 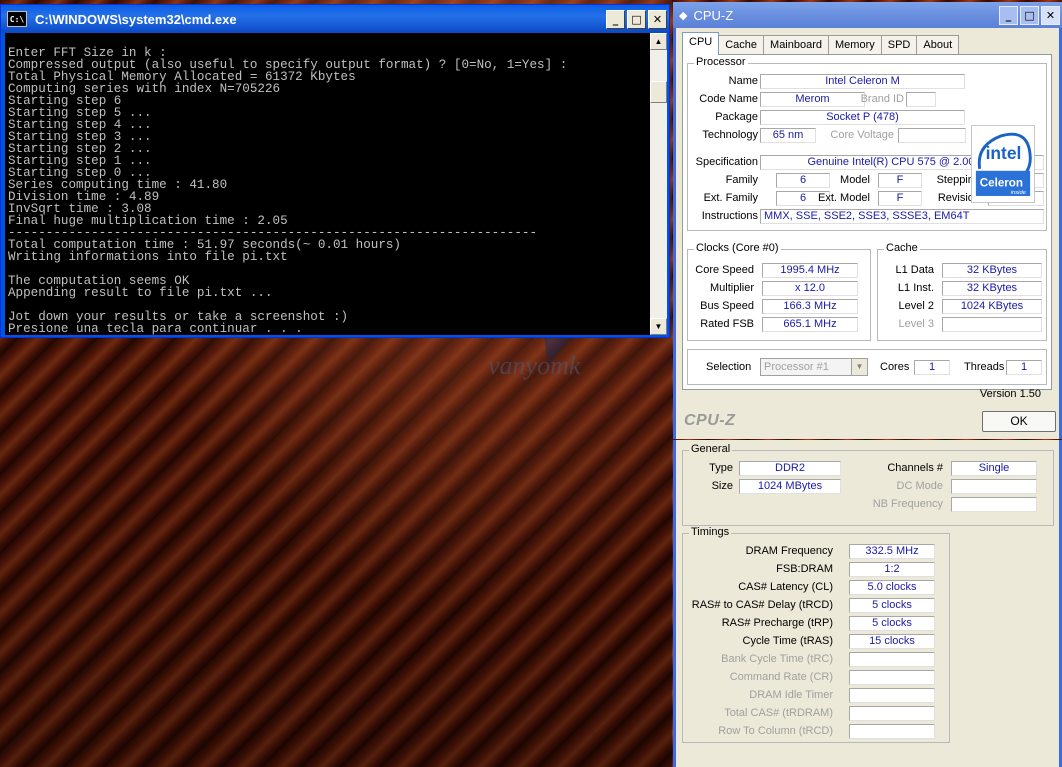 I want to click on channels-label: Channels #, so click(x=915, y=468).